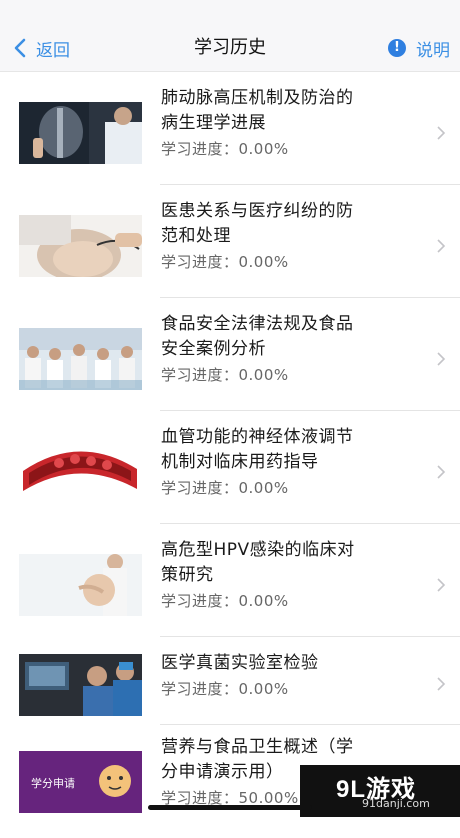 This screenshot has height=838, width=460. Describe the element at coordinates (80, 246) in the screenshot. I see `pregnant-stethoscope-image` at that location.